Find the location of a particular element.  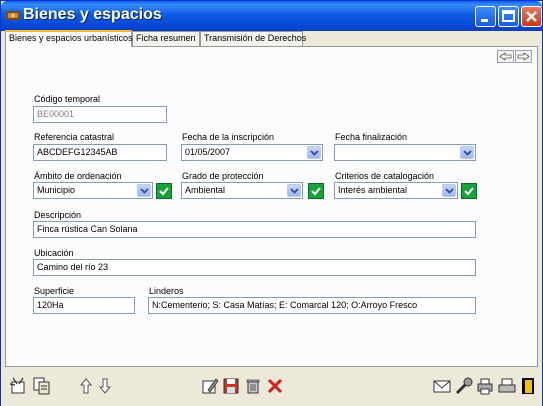

arrow-down-icon is located at coordinates (105, 386).